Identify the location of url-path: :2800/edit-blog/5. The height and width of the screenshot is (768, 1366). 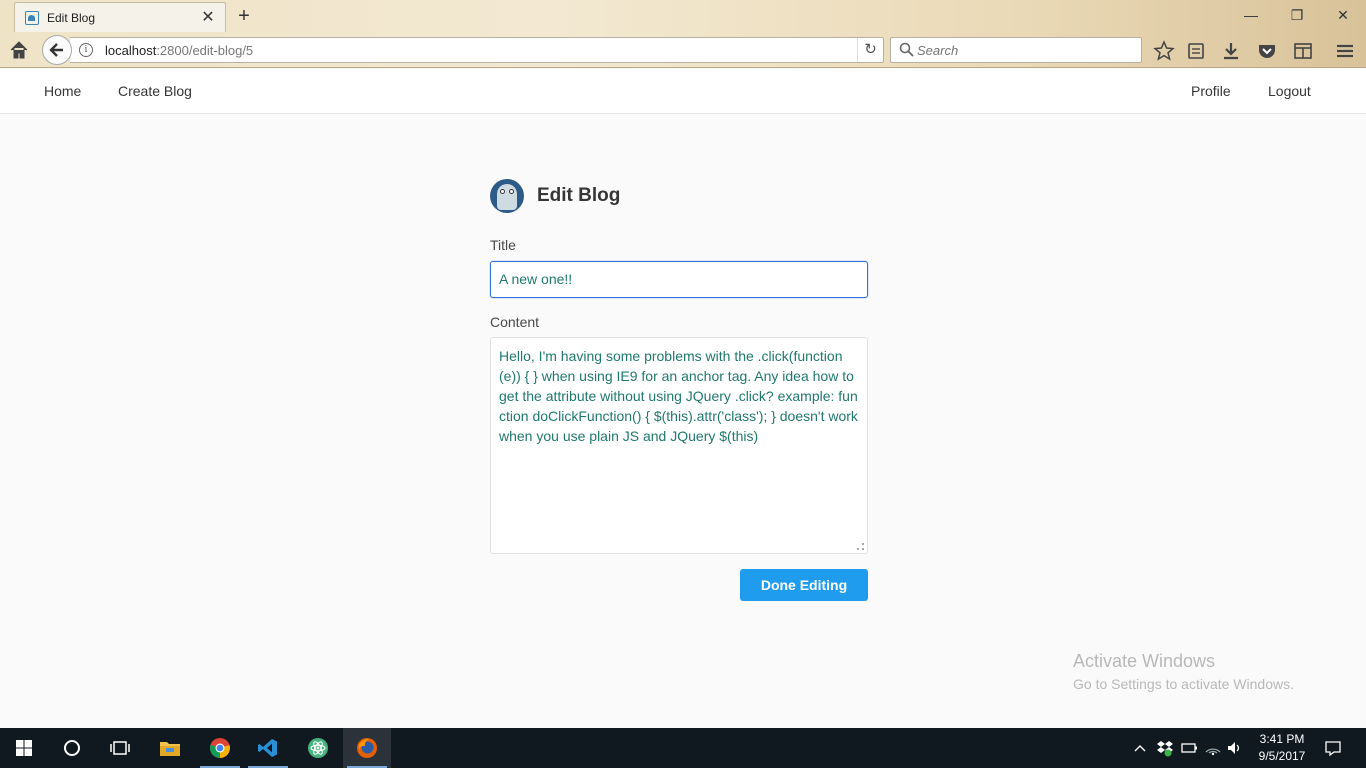
(205, 50).